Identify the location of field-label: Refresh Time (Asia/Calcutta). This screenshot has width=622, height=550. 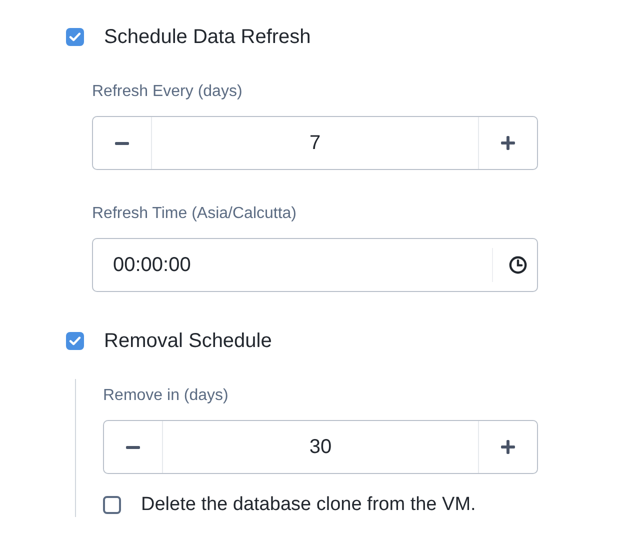
(195, 214).